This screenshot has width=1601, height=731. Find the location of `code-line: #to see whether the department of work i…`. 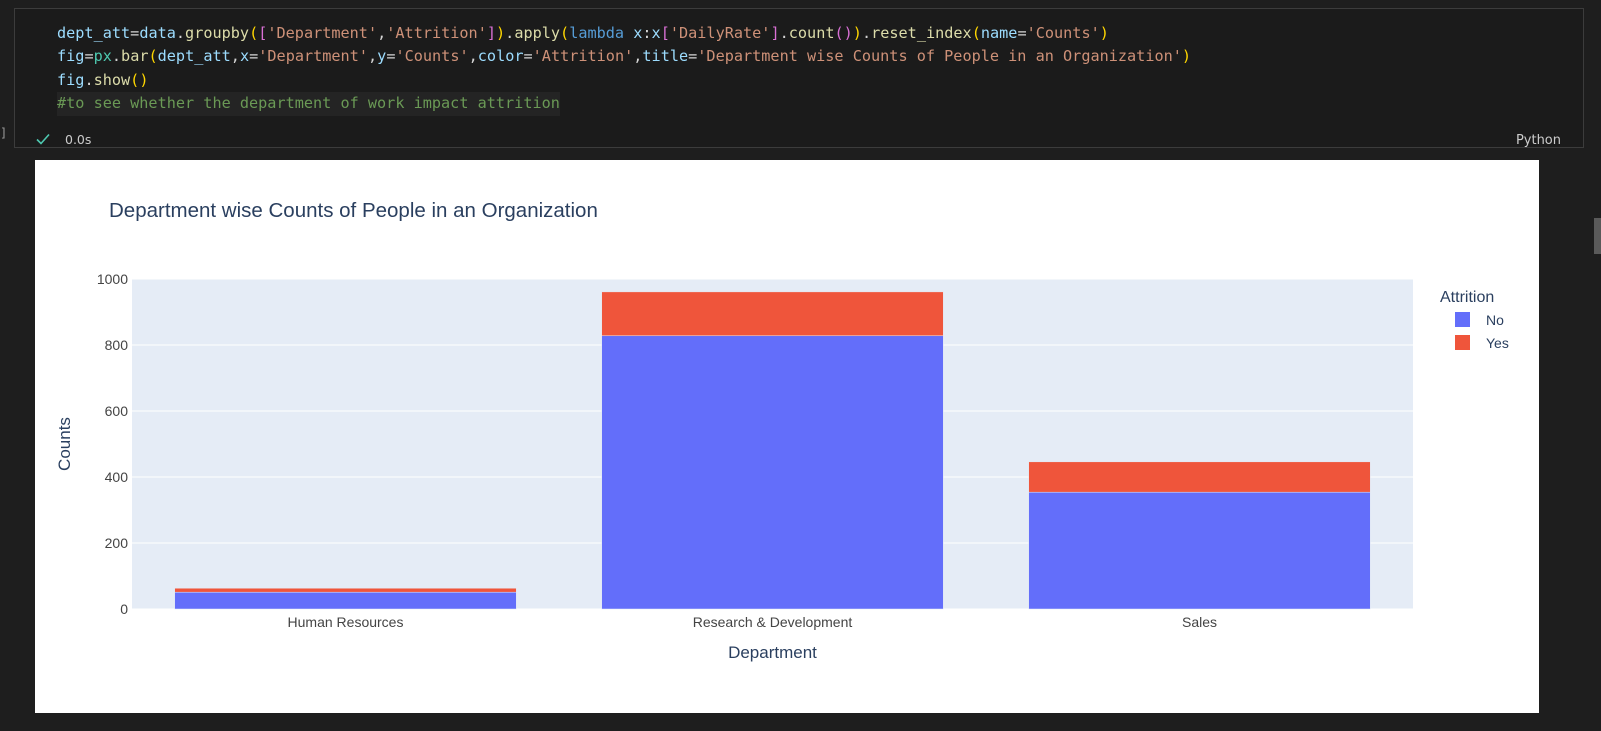

code-line: #to see whether the department of work i… is located at coordinates (624, 104).